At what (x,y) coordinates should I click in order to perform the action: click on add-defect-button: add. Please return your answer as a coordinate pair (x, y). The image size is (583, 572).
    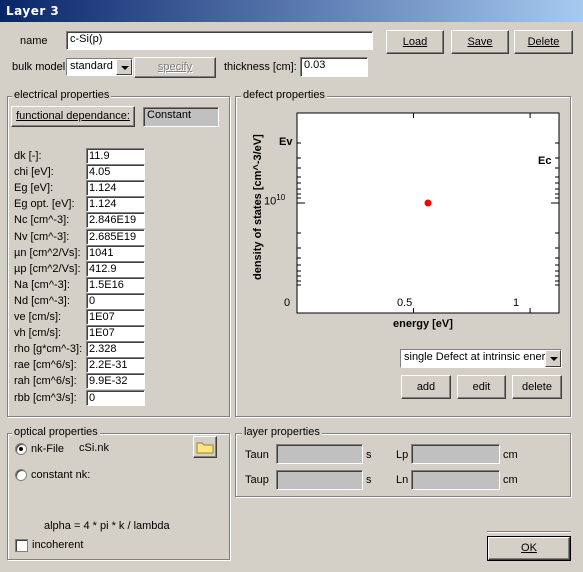
    Looking at the image, I should click on (426, 387).